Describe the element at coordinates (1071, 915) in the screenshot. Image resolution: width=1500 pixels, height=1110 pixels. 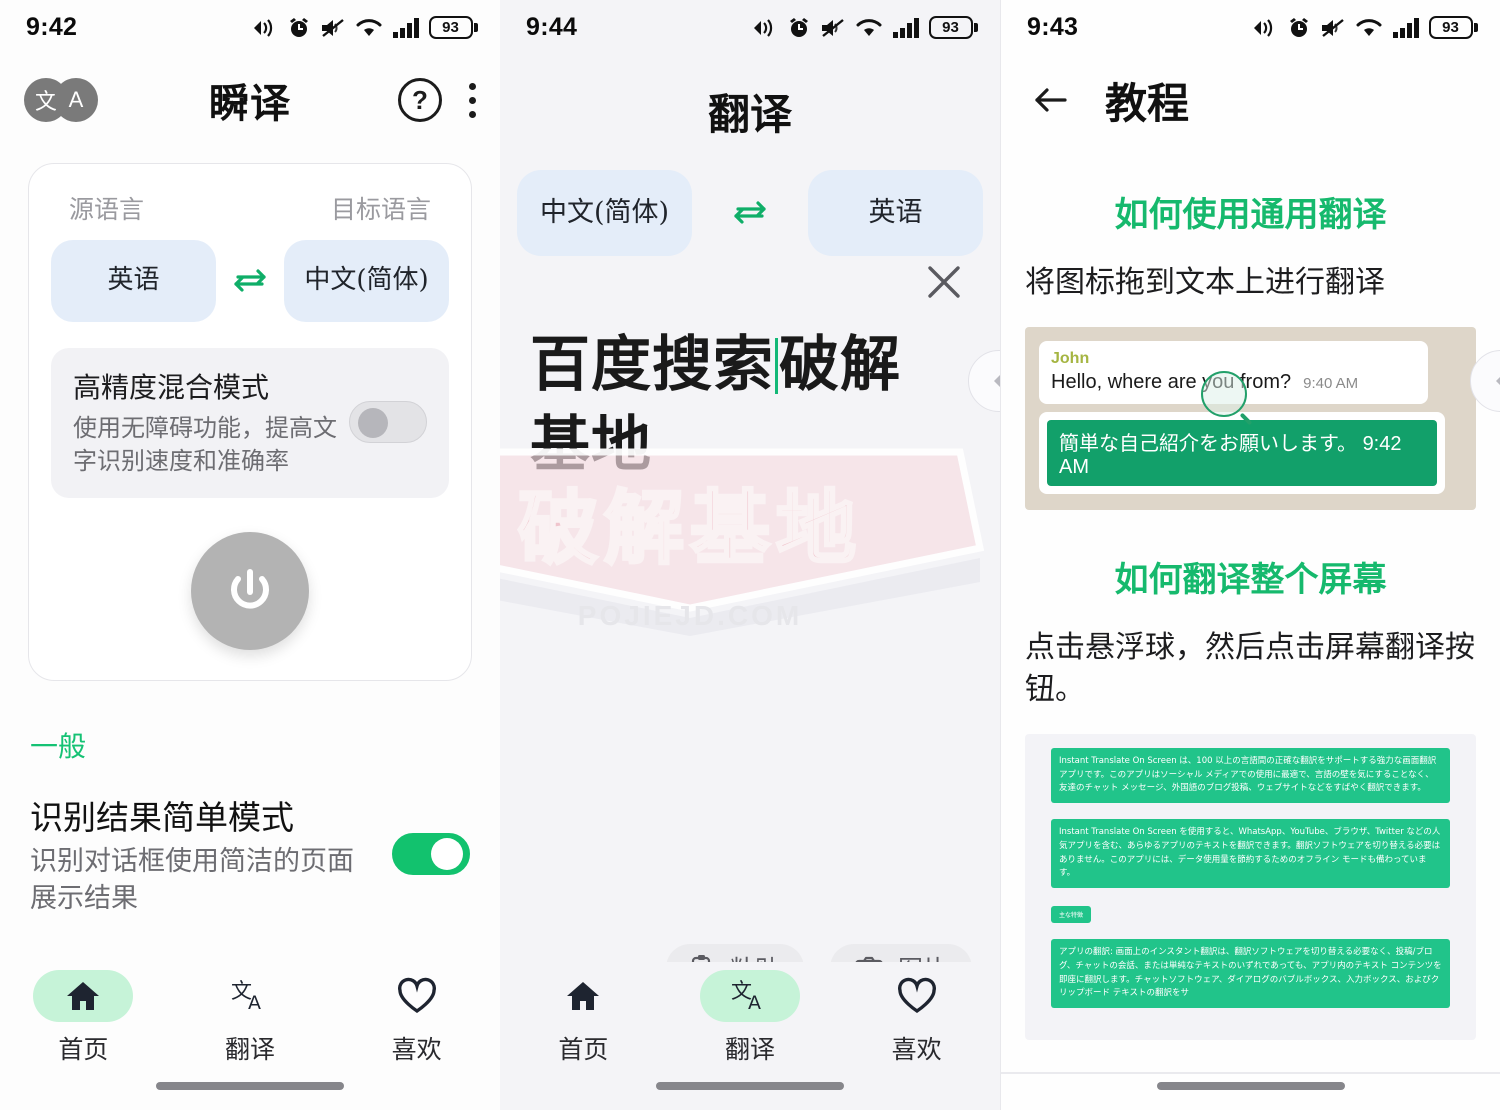
I see `jp-feature-tag: 主な特徴` at that location.